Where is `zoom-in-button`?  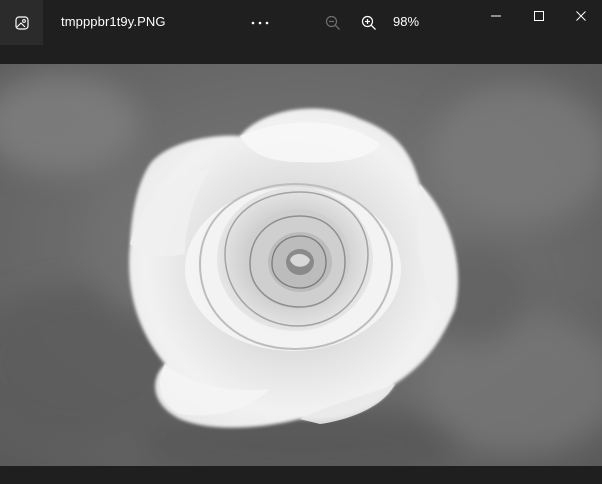
zoom-in-button is located at coordinates (369, 23).